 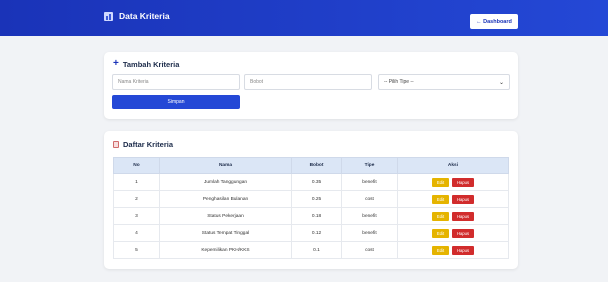 I want to click on simpan-button: Simpan, so click(x=176, y=102).